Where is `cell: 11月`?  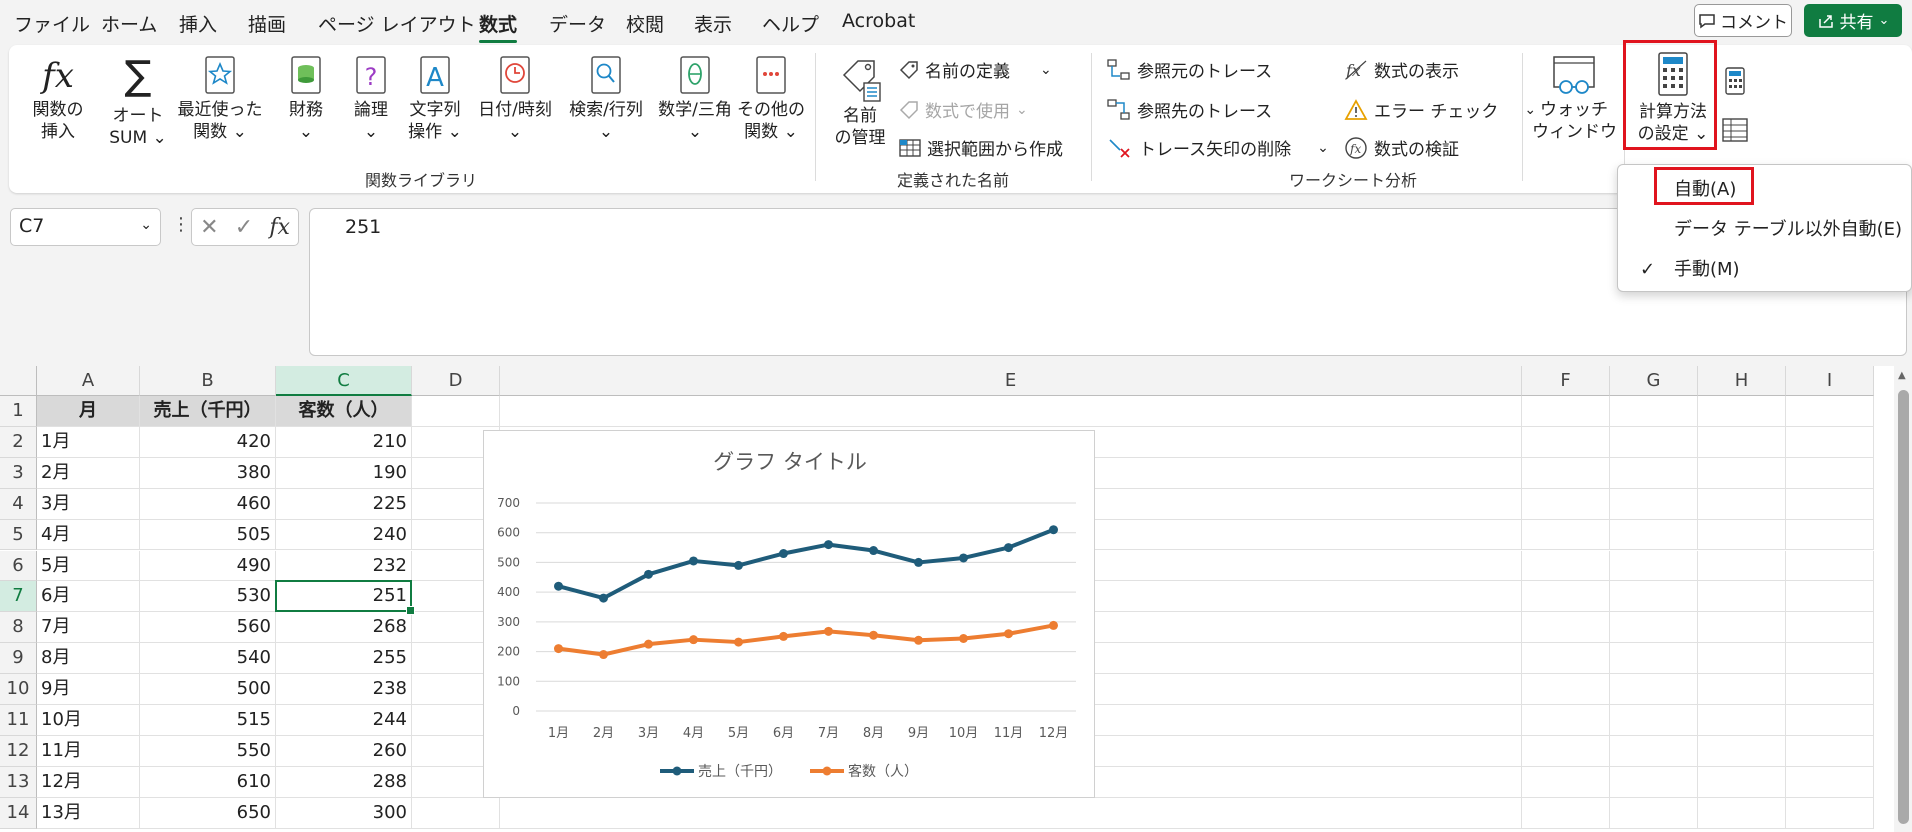
cell: 11月 is located at coordinates (88, 751).